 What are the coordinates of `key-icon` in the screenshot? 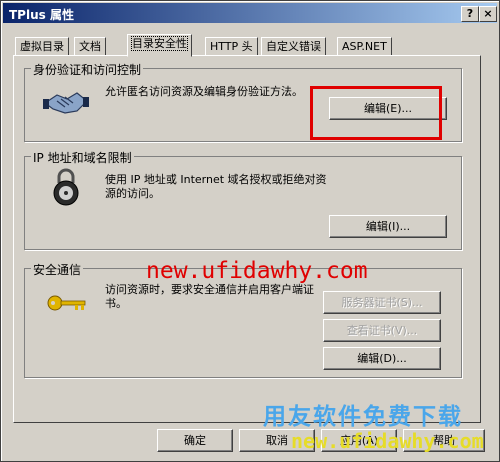 It's located at (66, 303).